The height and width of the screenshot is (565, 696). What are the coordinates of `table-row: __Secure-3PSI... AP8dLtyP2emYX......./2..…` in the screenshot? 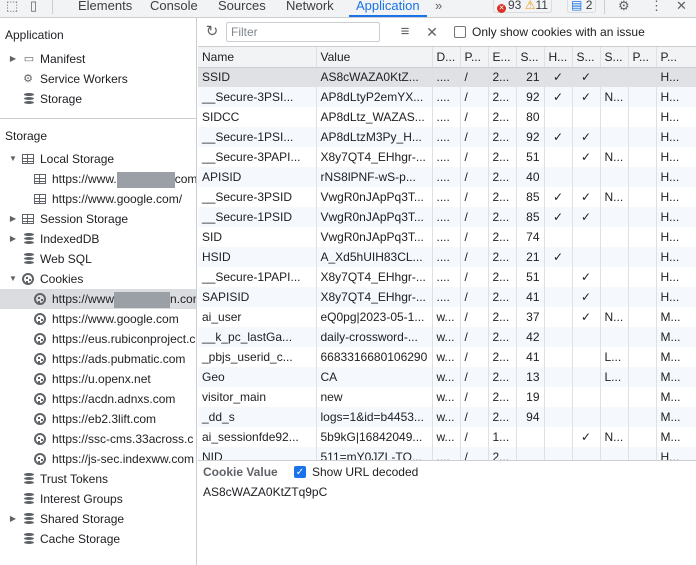 It's located at (447, 97).